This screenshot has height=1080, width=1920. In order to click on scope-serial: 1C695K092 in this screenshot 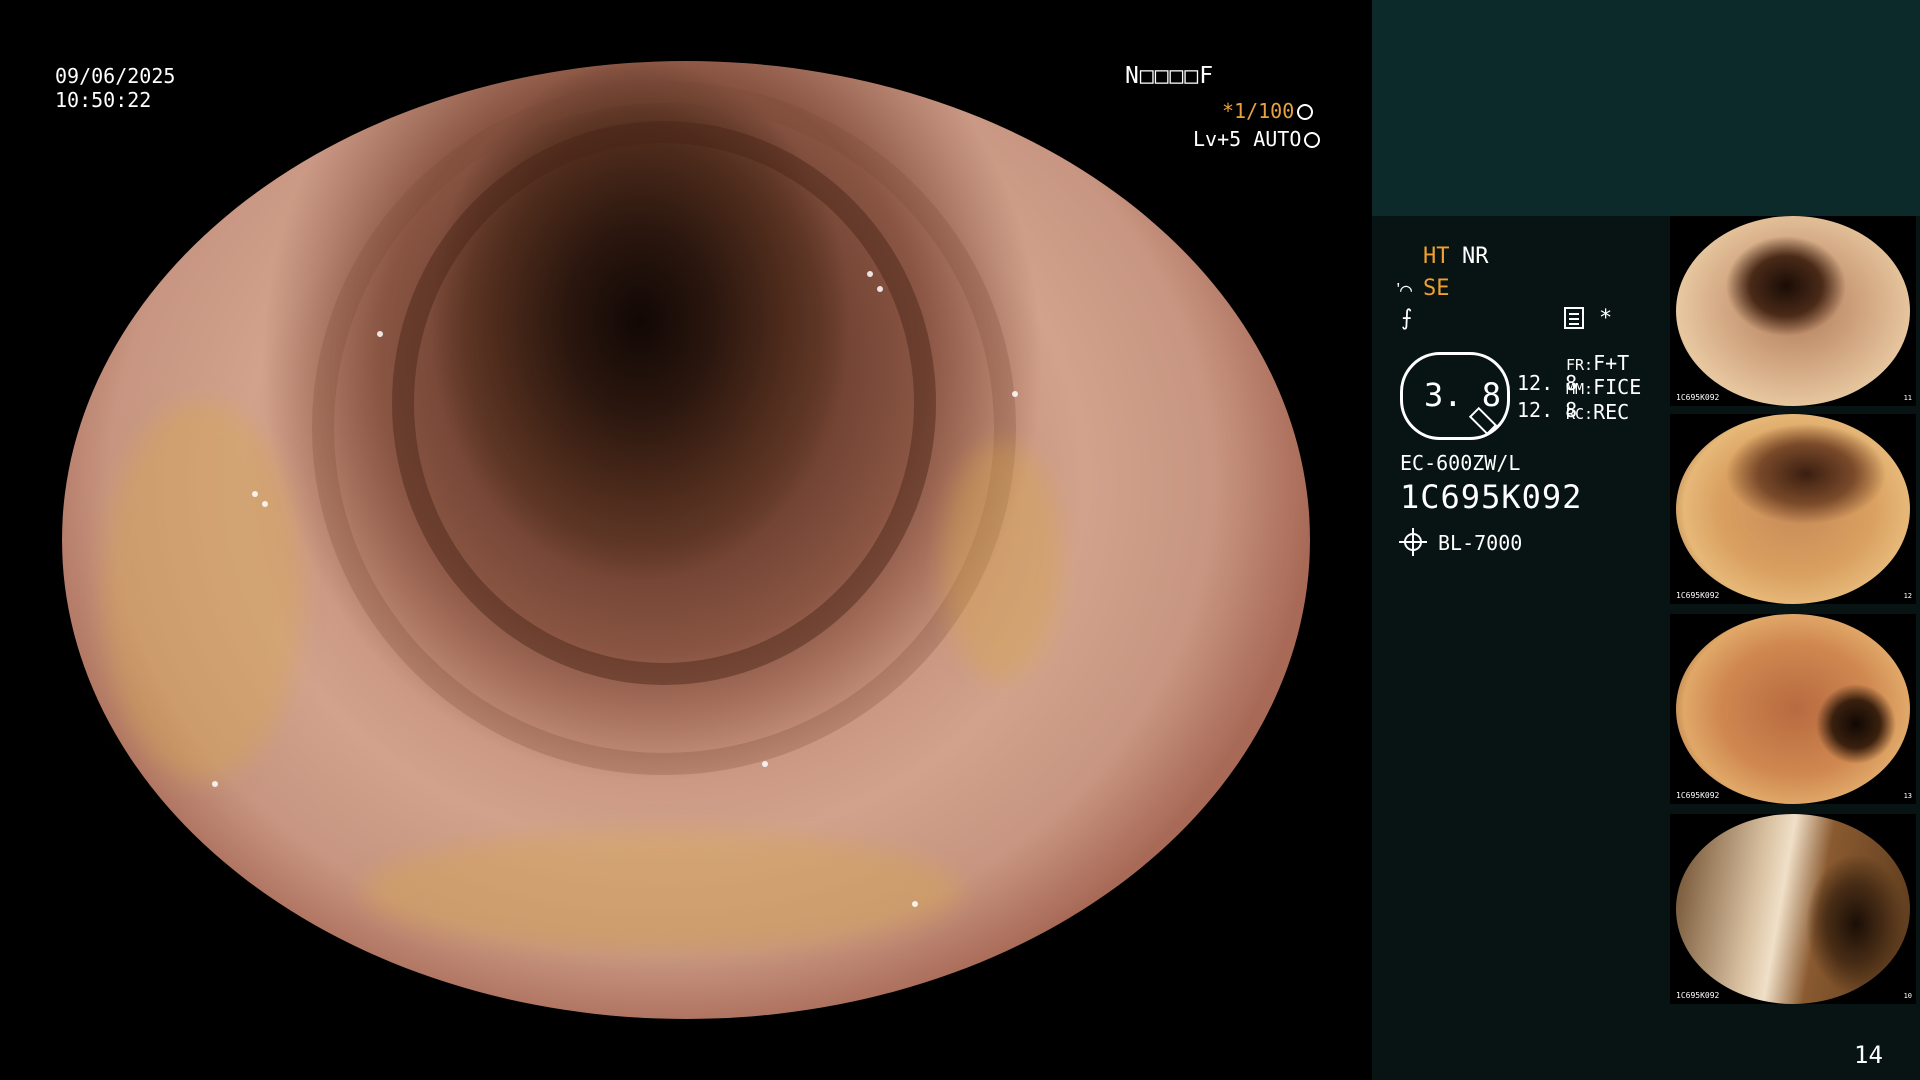, I will do `click(1491, 497)`.